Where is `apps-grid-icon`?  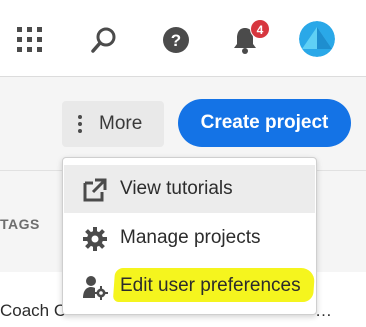 apps-grid-icon is located at coordinates (30, 40).